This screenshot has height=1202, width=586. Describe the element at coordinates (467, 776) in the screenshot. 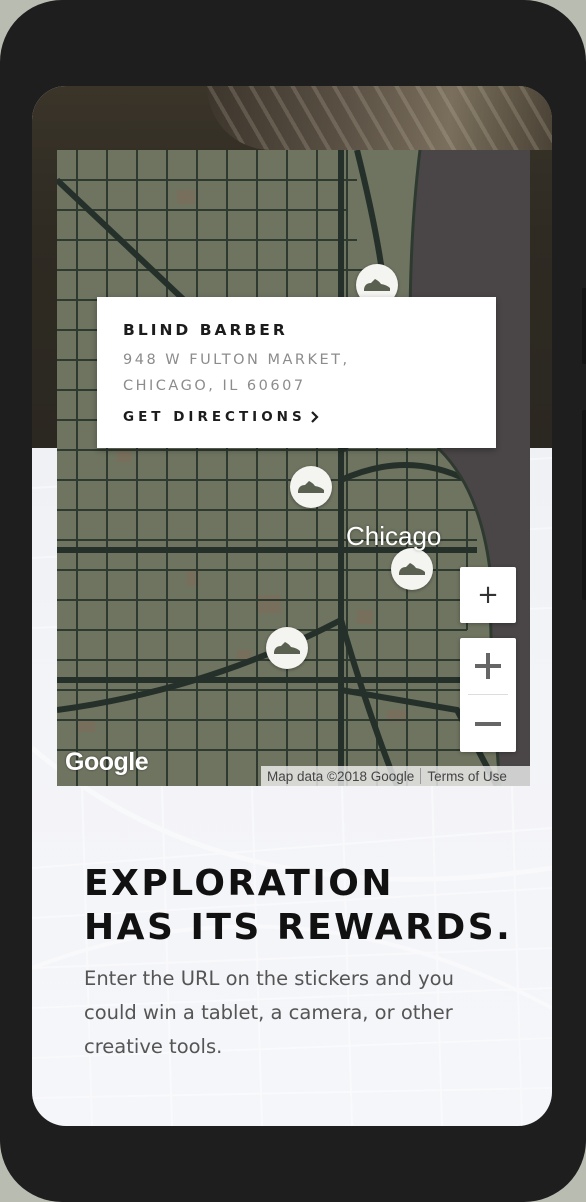

I see `terms-of-use-link: Terms of Use` at that location.